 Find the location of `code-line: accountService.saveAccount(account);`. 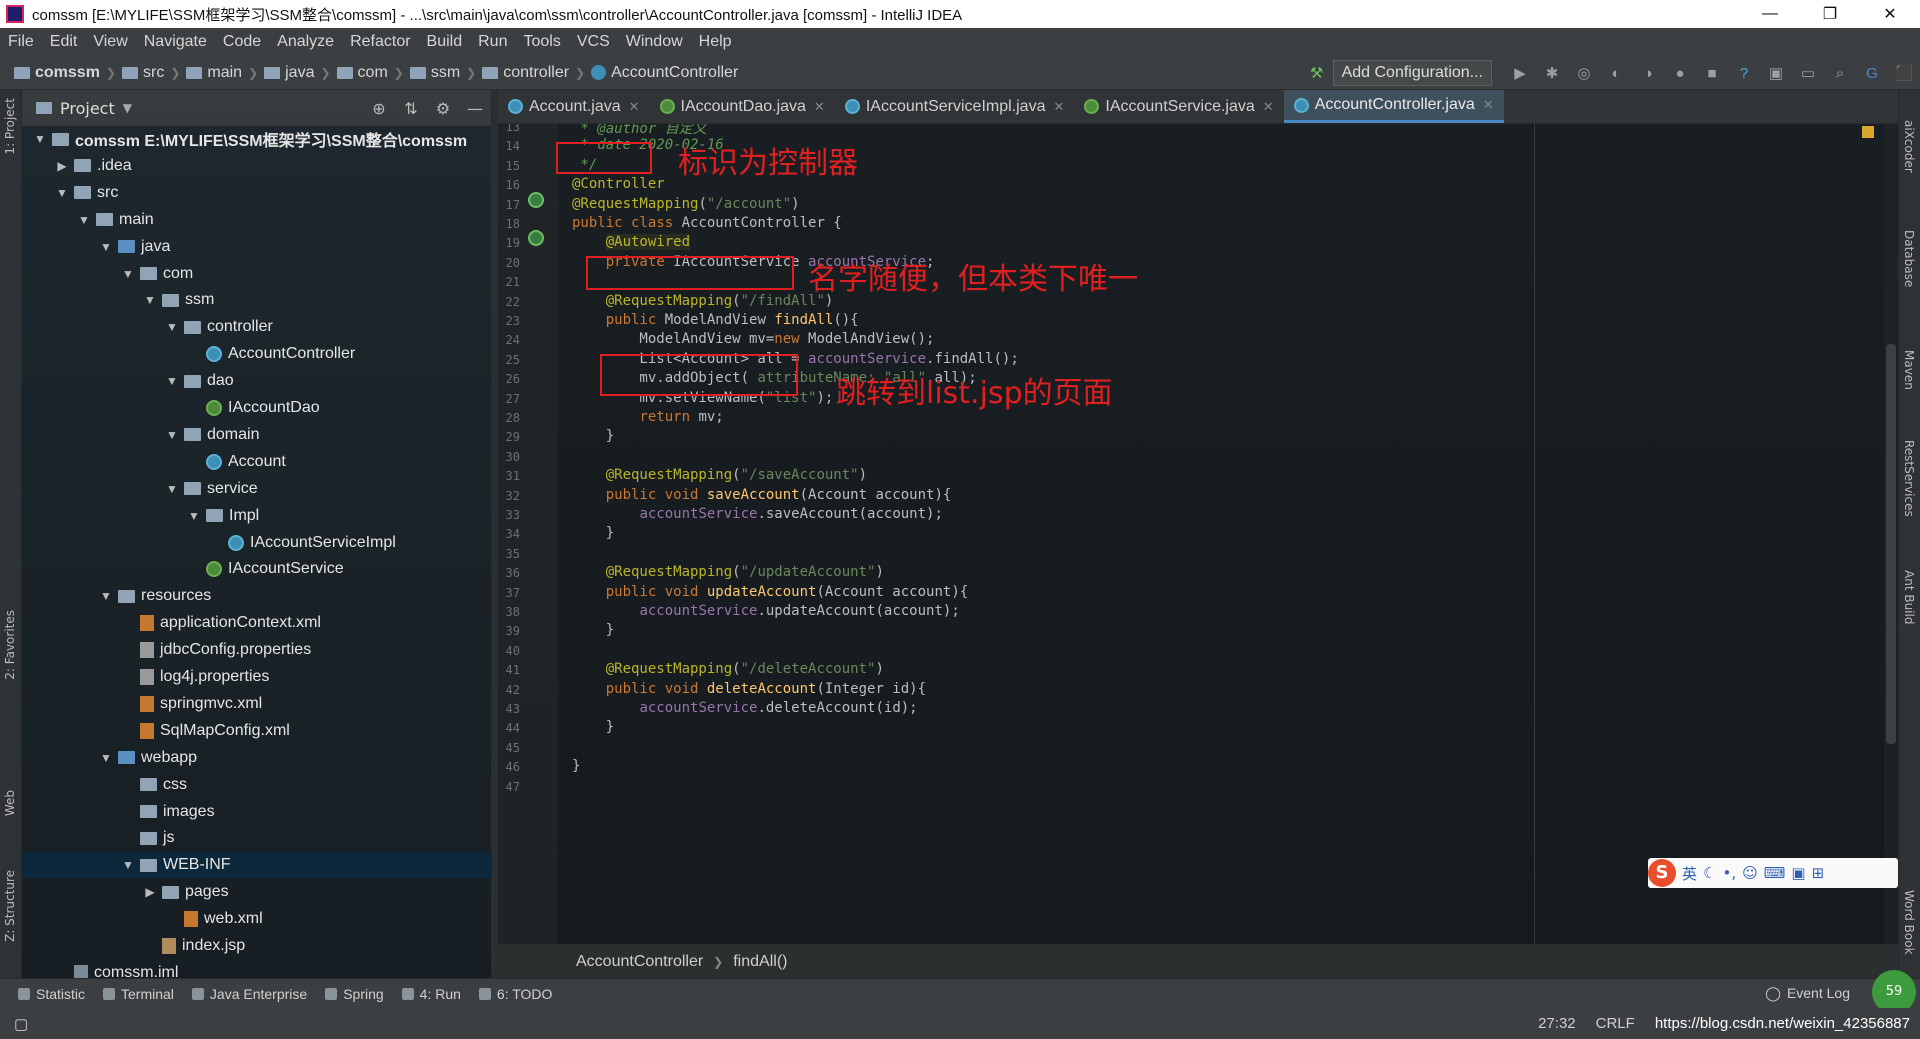

code-line: accountService.saveAccount(account); is located at coordinates (757, 514).